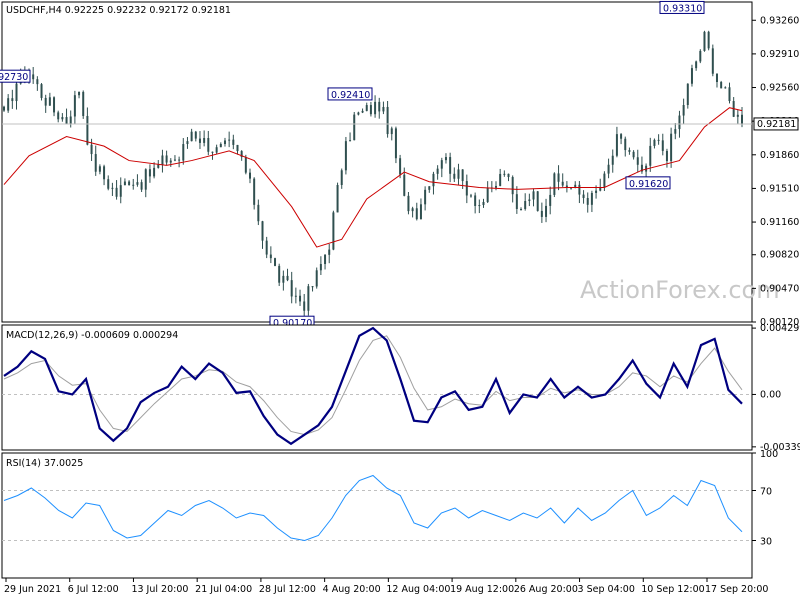 The width and height of the screenshot is (800, 600). I want to click on watermark: ActionForex.com, so click(680, 290).